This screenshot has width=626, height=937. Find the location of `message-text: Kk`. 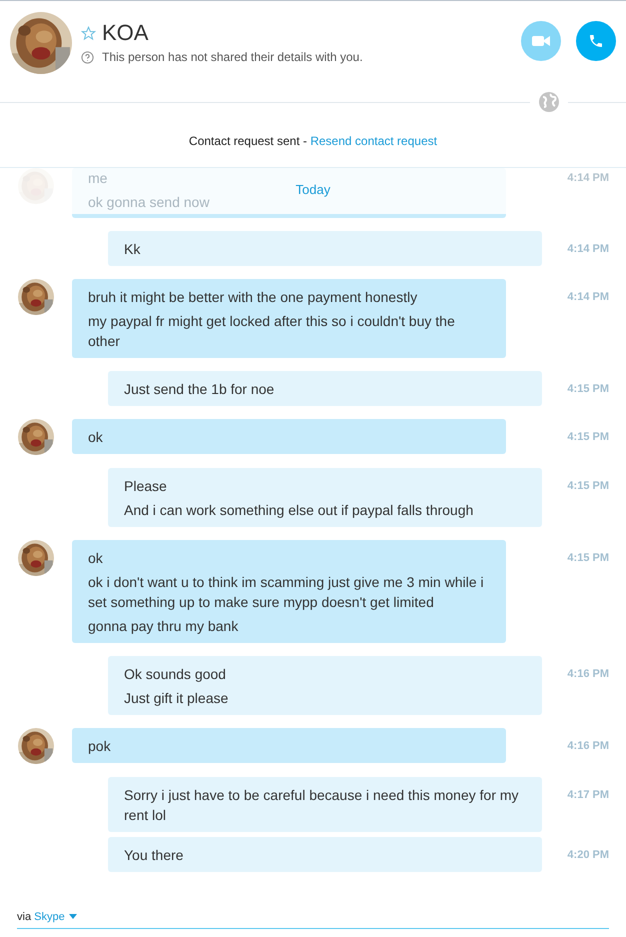

message-text: Kk is located at coordinates (133, 249).